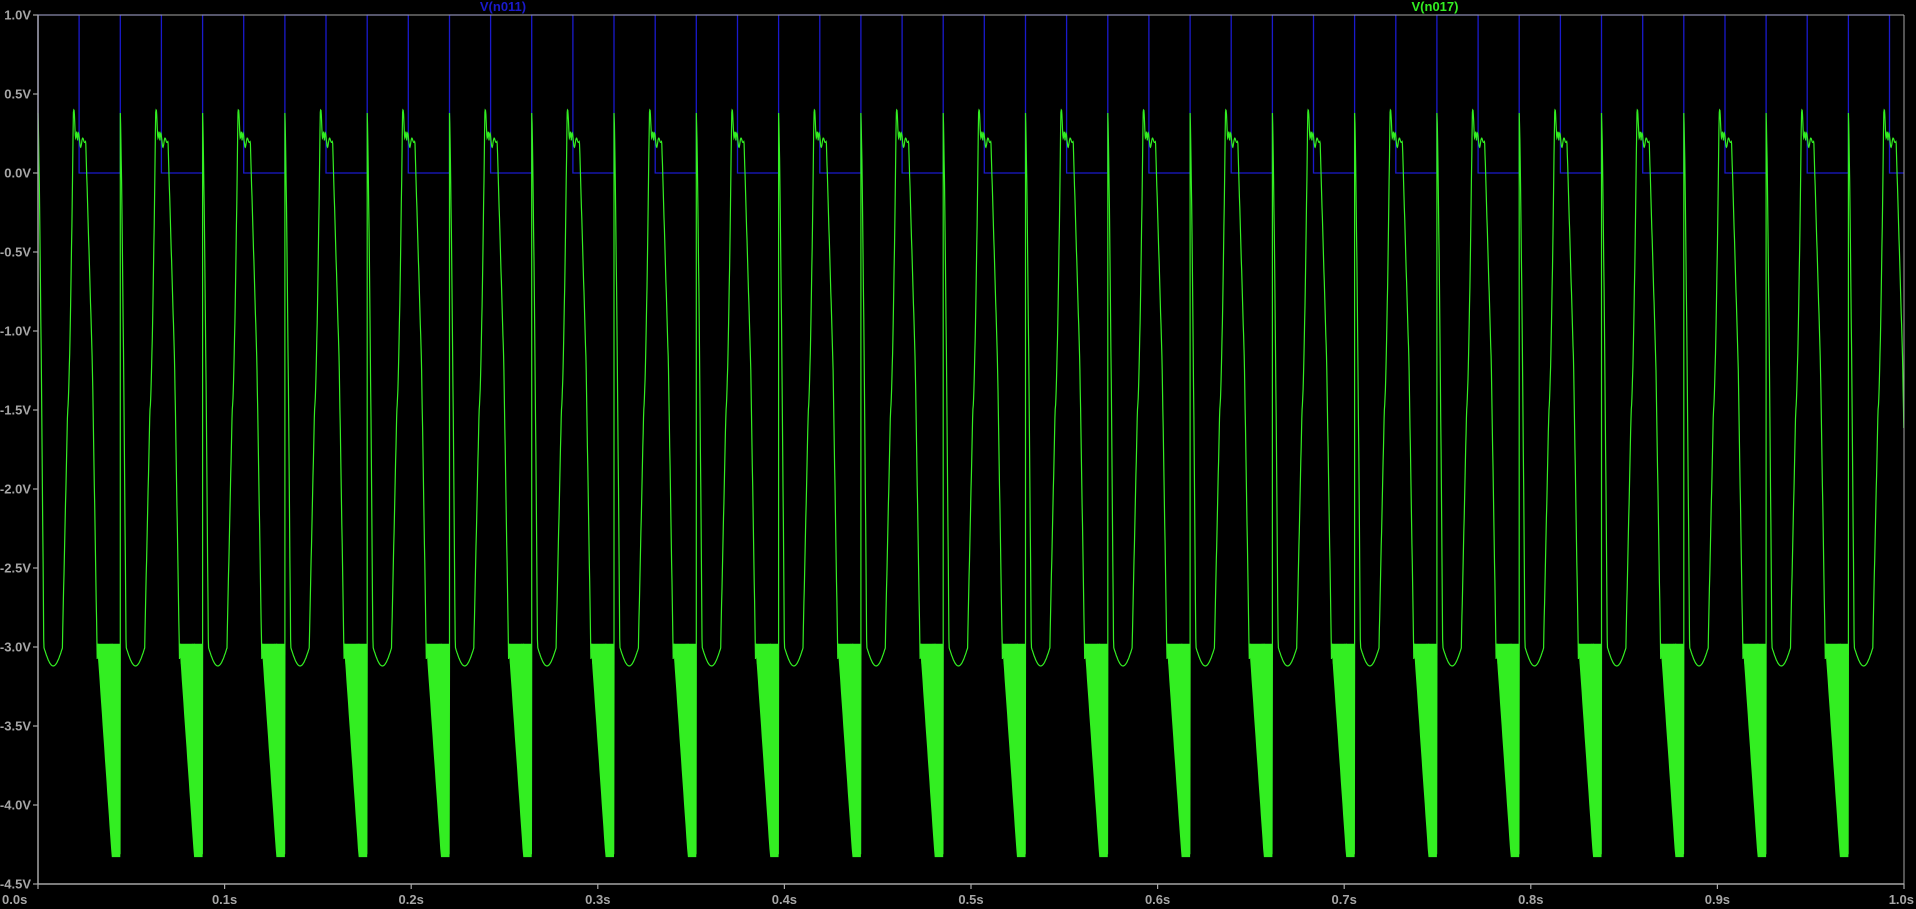  Describe the element at coordinates (17, 173) in the screenshot. I see `y-tick-label: 0.0V` at that location.